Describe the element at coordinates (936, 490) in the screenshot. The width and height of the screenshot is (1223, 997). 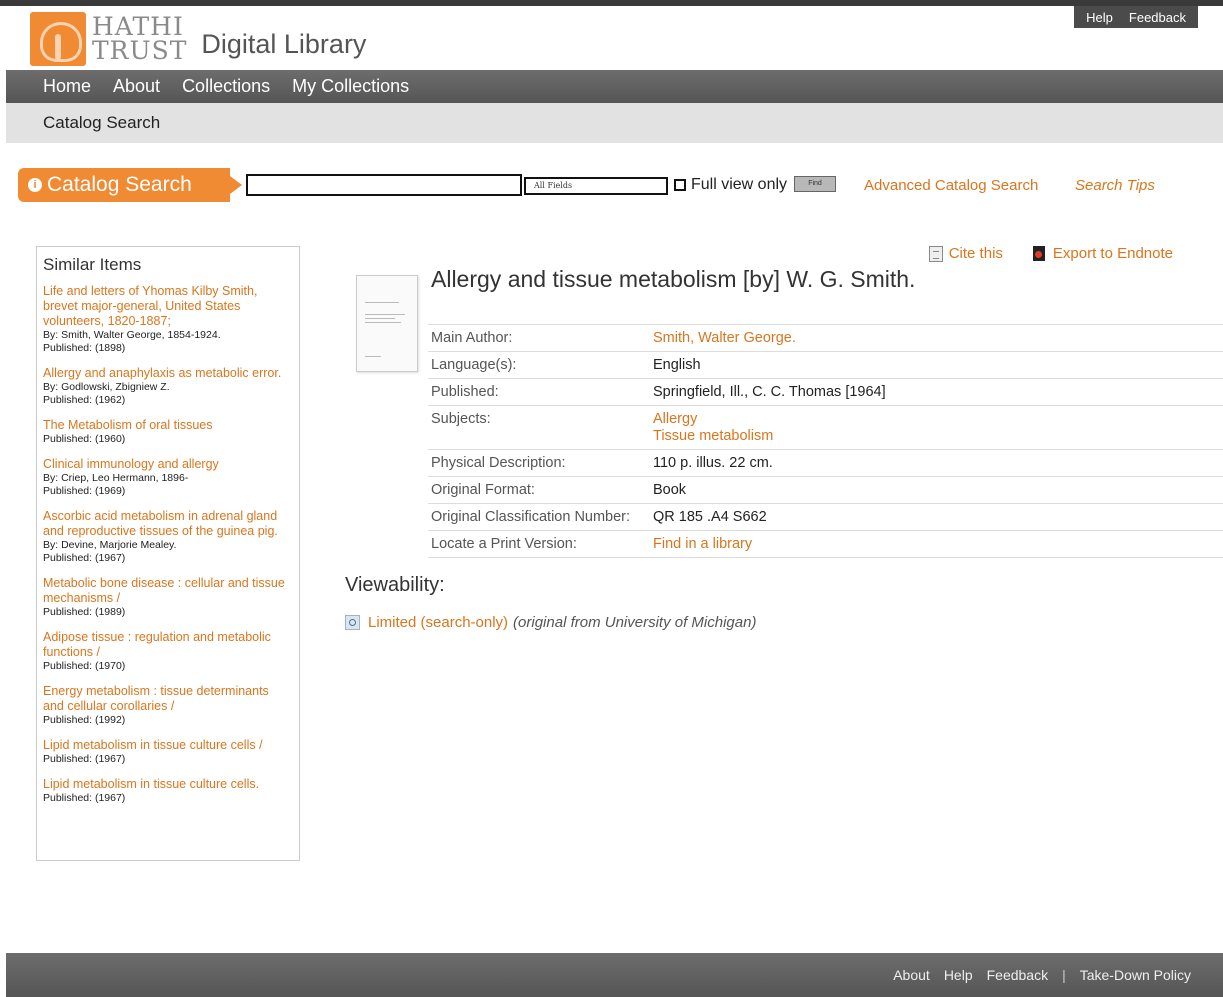
I see `original-format-value: Book` at that location.